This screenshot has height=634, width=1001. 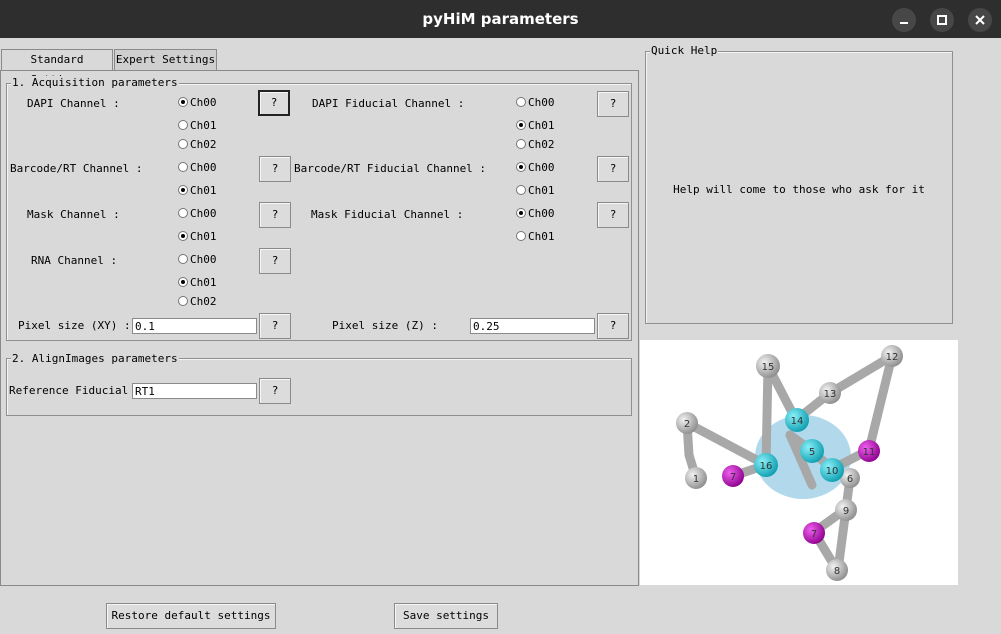 What do you see at coordinates (275, 326) in the screenshot?
I see `pixel-size-xy-help-button: ?` at bounding box center [275, 326].